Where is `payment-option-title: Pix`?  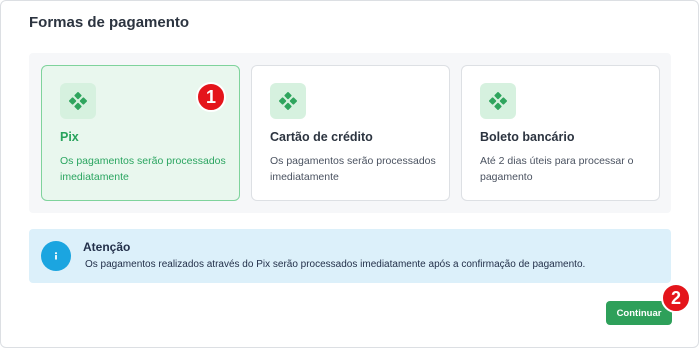
payment-option-title: Pix is located at coordinates (69, 137).